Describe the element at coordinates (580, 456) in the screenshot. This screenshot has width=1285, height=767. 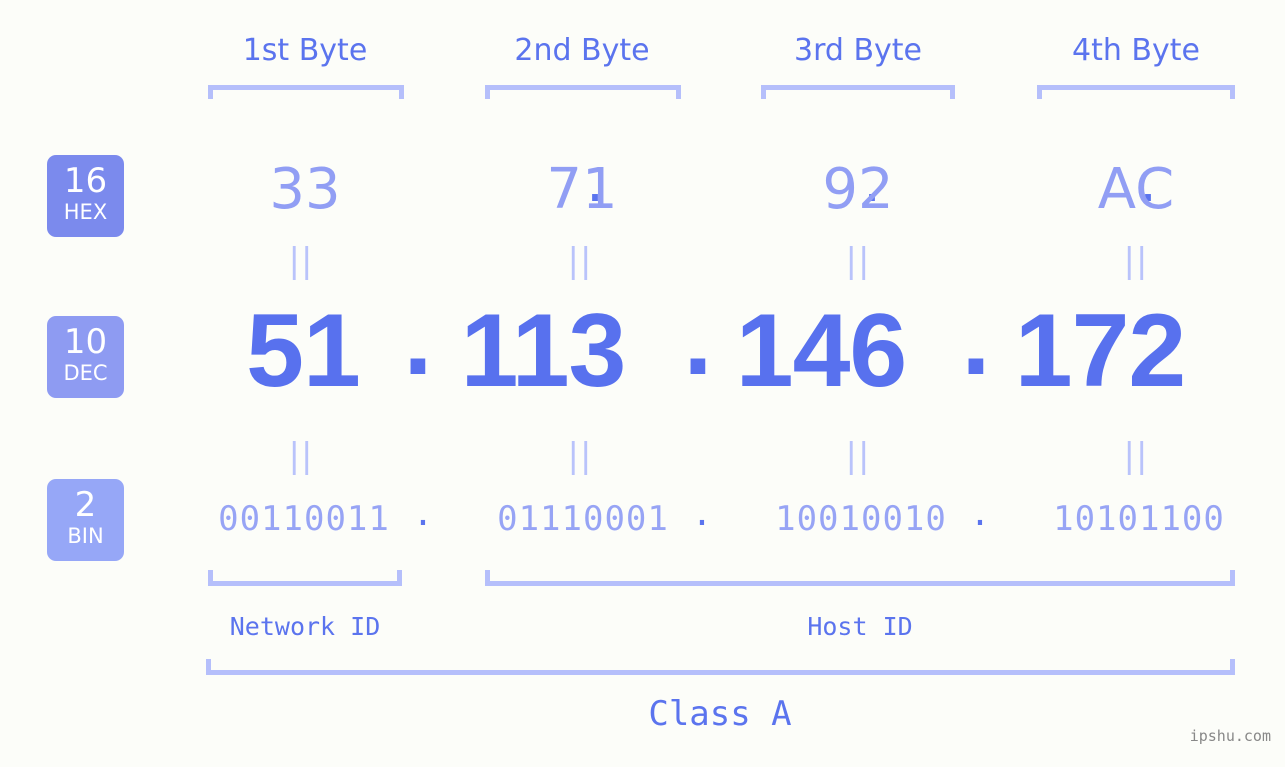
I see `equals-dec-bin-2: ||` at that location.